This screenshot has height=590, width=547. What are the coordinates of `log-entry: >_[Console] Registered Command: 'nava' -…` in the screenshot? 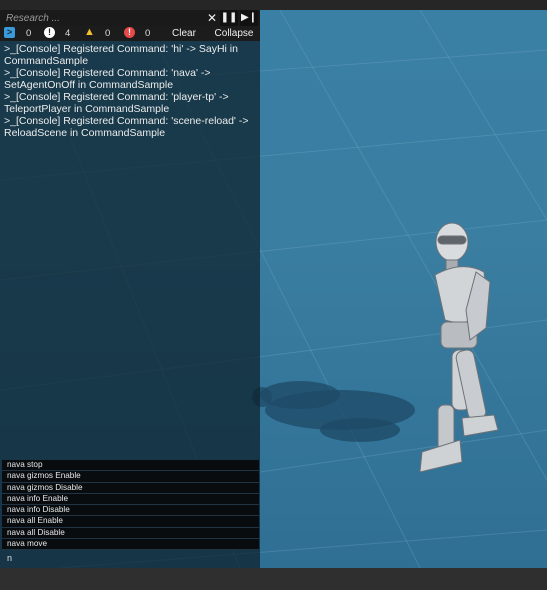 It's located at (129, 79).